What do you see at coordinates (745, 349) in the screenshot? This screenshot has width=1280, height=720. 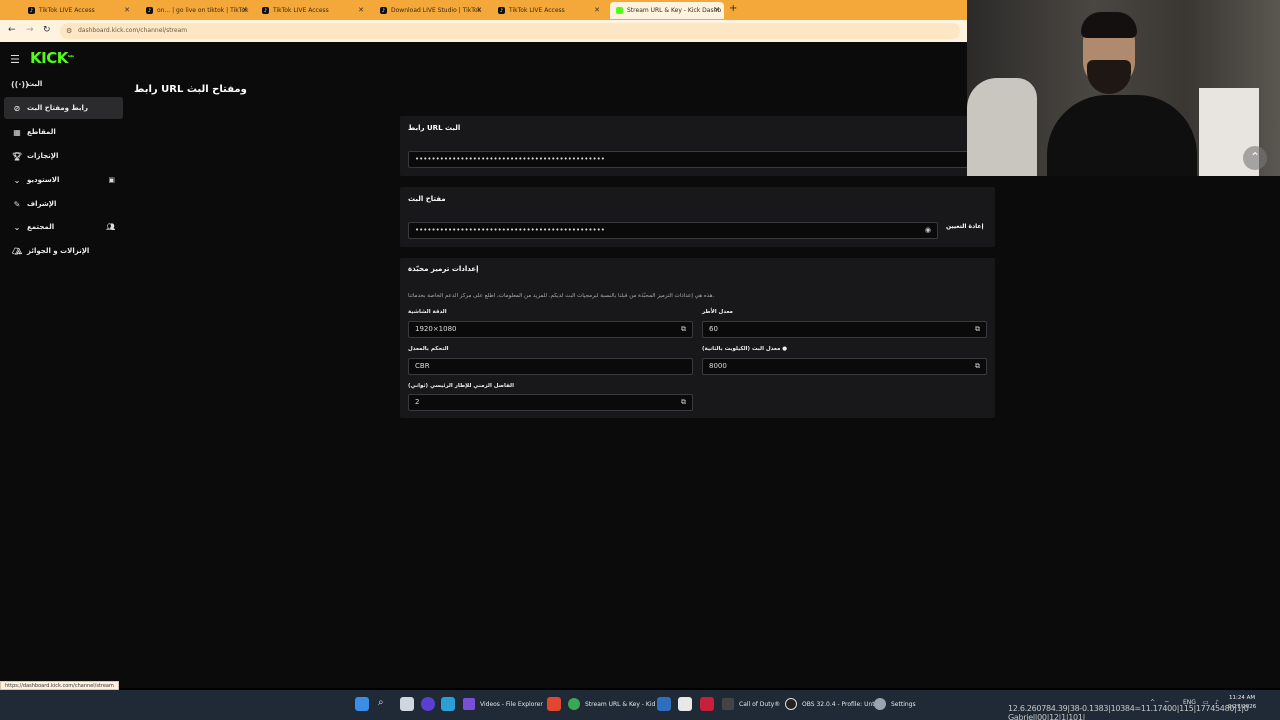 I see `bitrate-label: معدل البت (الكيلوبت بالثانية) ●` at bounding box center [745, 349].